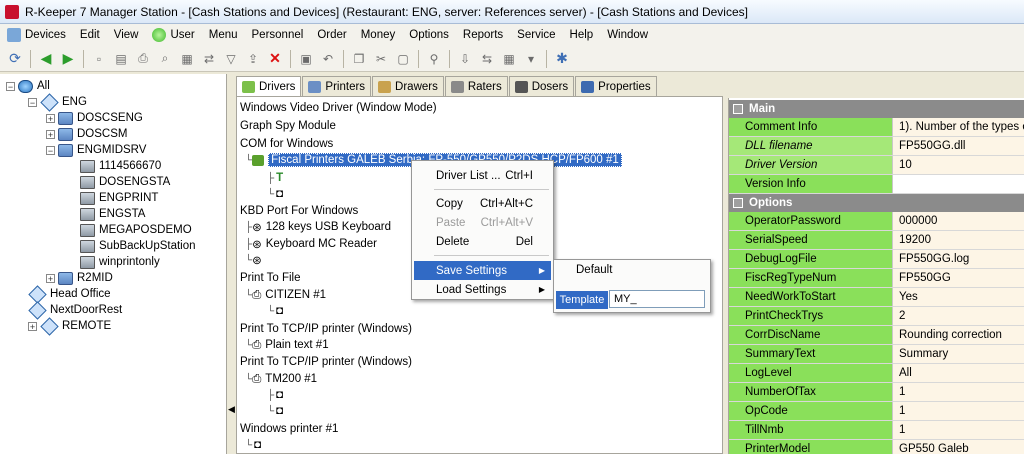  I want to click on tree-item-all: − All, so click(28, 86).